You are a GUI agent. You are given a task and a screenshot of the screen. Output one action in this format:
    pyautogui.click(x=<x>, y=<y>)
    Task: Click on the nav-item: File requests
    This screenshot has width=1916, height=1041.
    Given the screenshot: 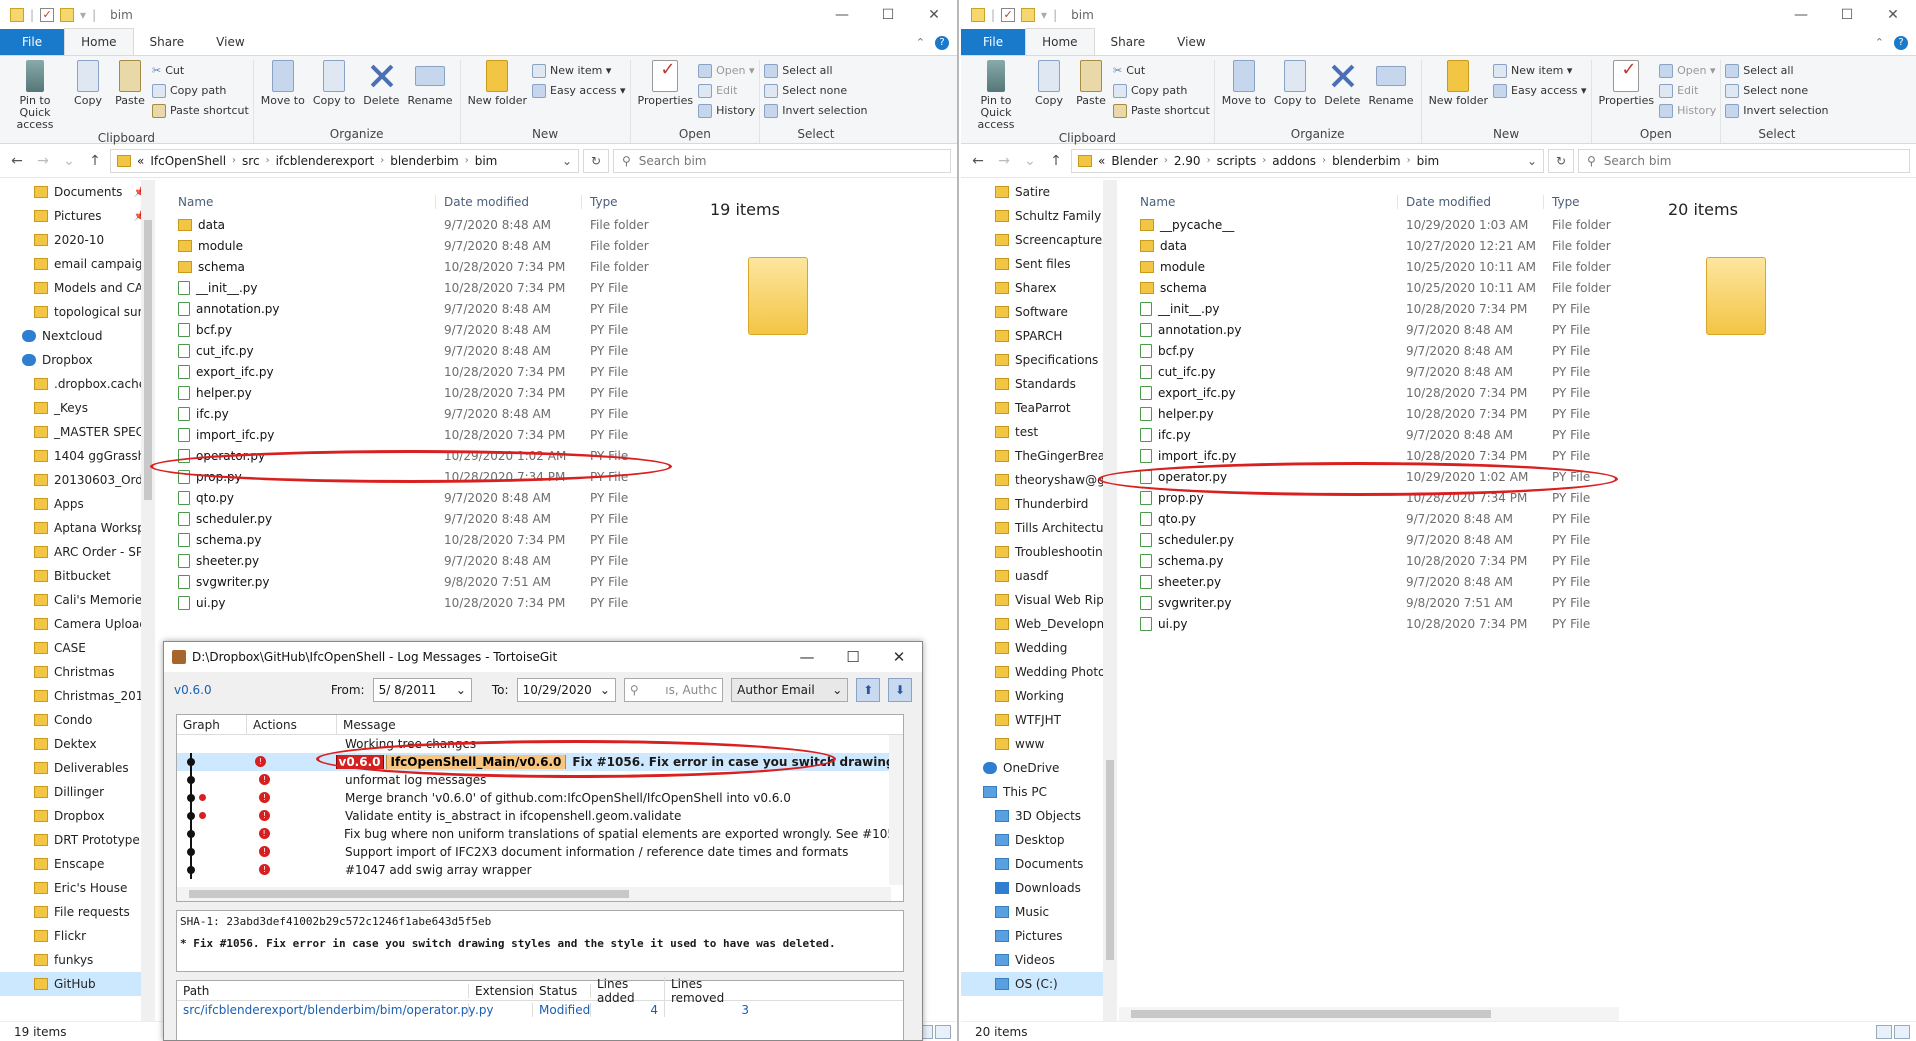 What is the action you would take?
    pyautogui.click(x=77, y=912)
    